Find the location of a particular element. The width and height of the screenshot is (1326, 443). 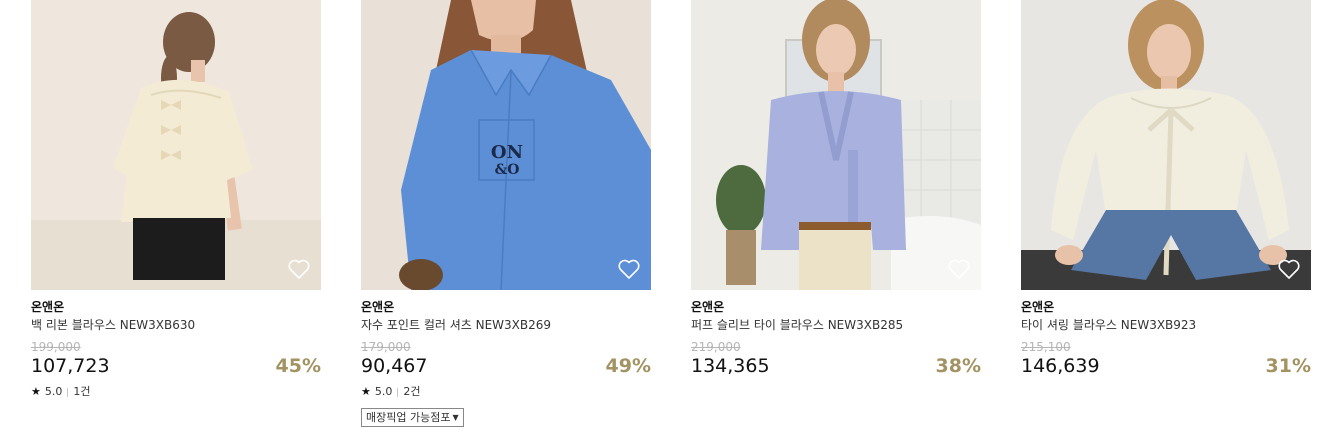

svg-text: &O is located at coordinates (507, 170).